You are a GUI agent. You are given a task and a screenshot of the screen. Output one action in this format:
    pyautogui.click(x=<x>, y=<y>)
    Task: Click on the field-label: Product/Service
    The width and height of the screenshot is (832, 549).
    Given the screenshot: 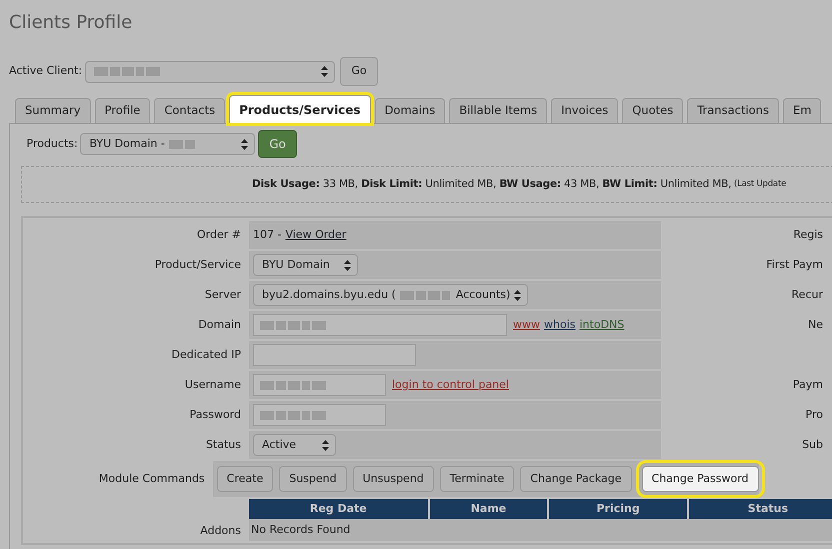 What is the action you would take?
    pyautogui.click(x=198, y=264)
    